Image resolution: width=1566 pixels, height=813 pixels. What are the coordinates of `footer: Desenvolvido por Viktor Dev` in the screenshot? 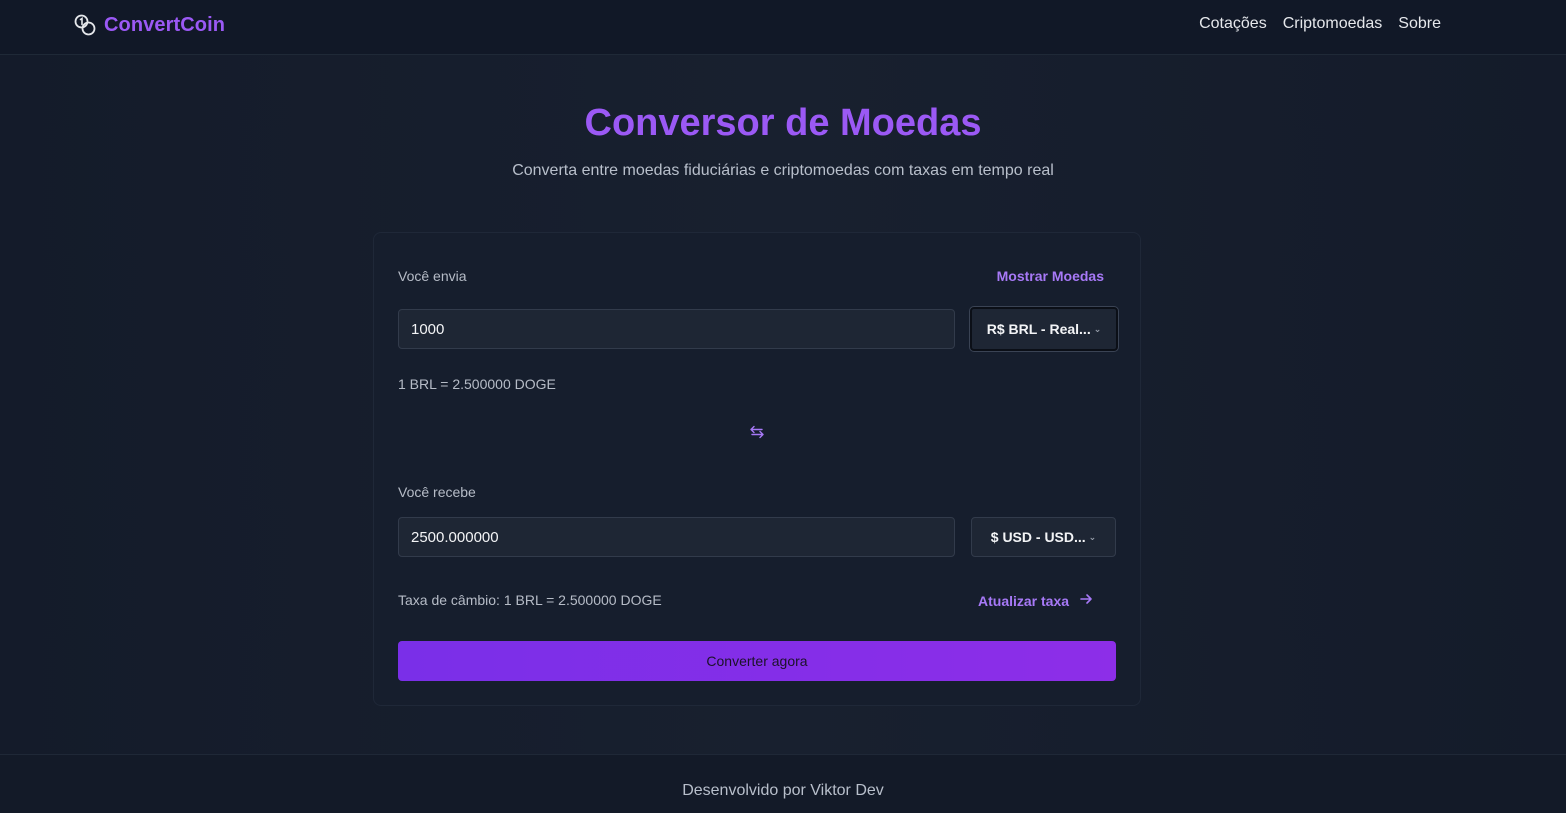 It's located at (783, 783).